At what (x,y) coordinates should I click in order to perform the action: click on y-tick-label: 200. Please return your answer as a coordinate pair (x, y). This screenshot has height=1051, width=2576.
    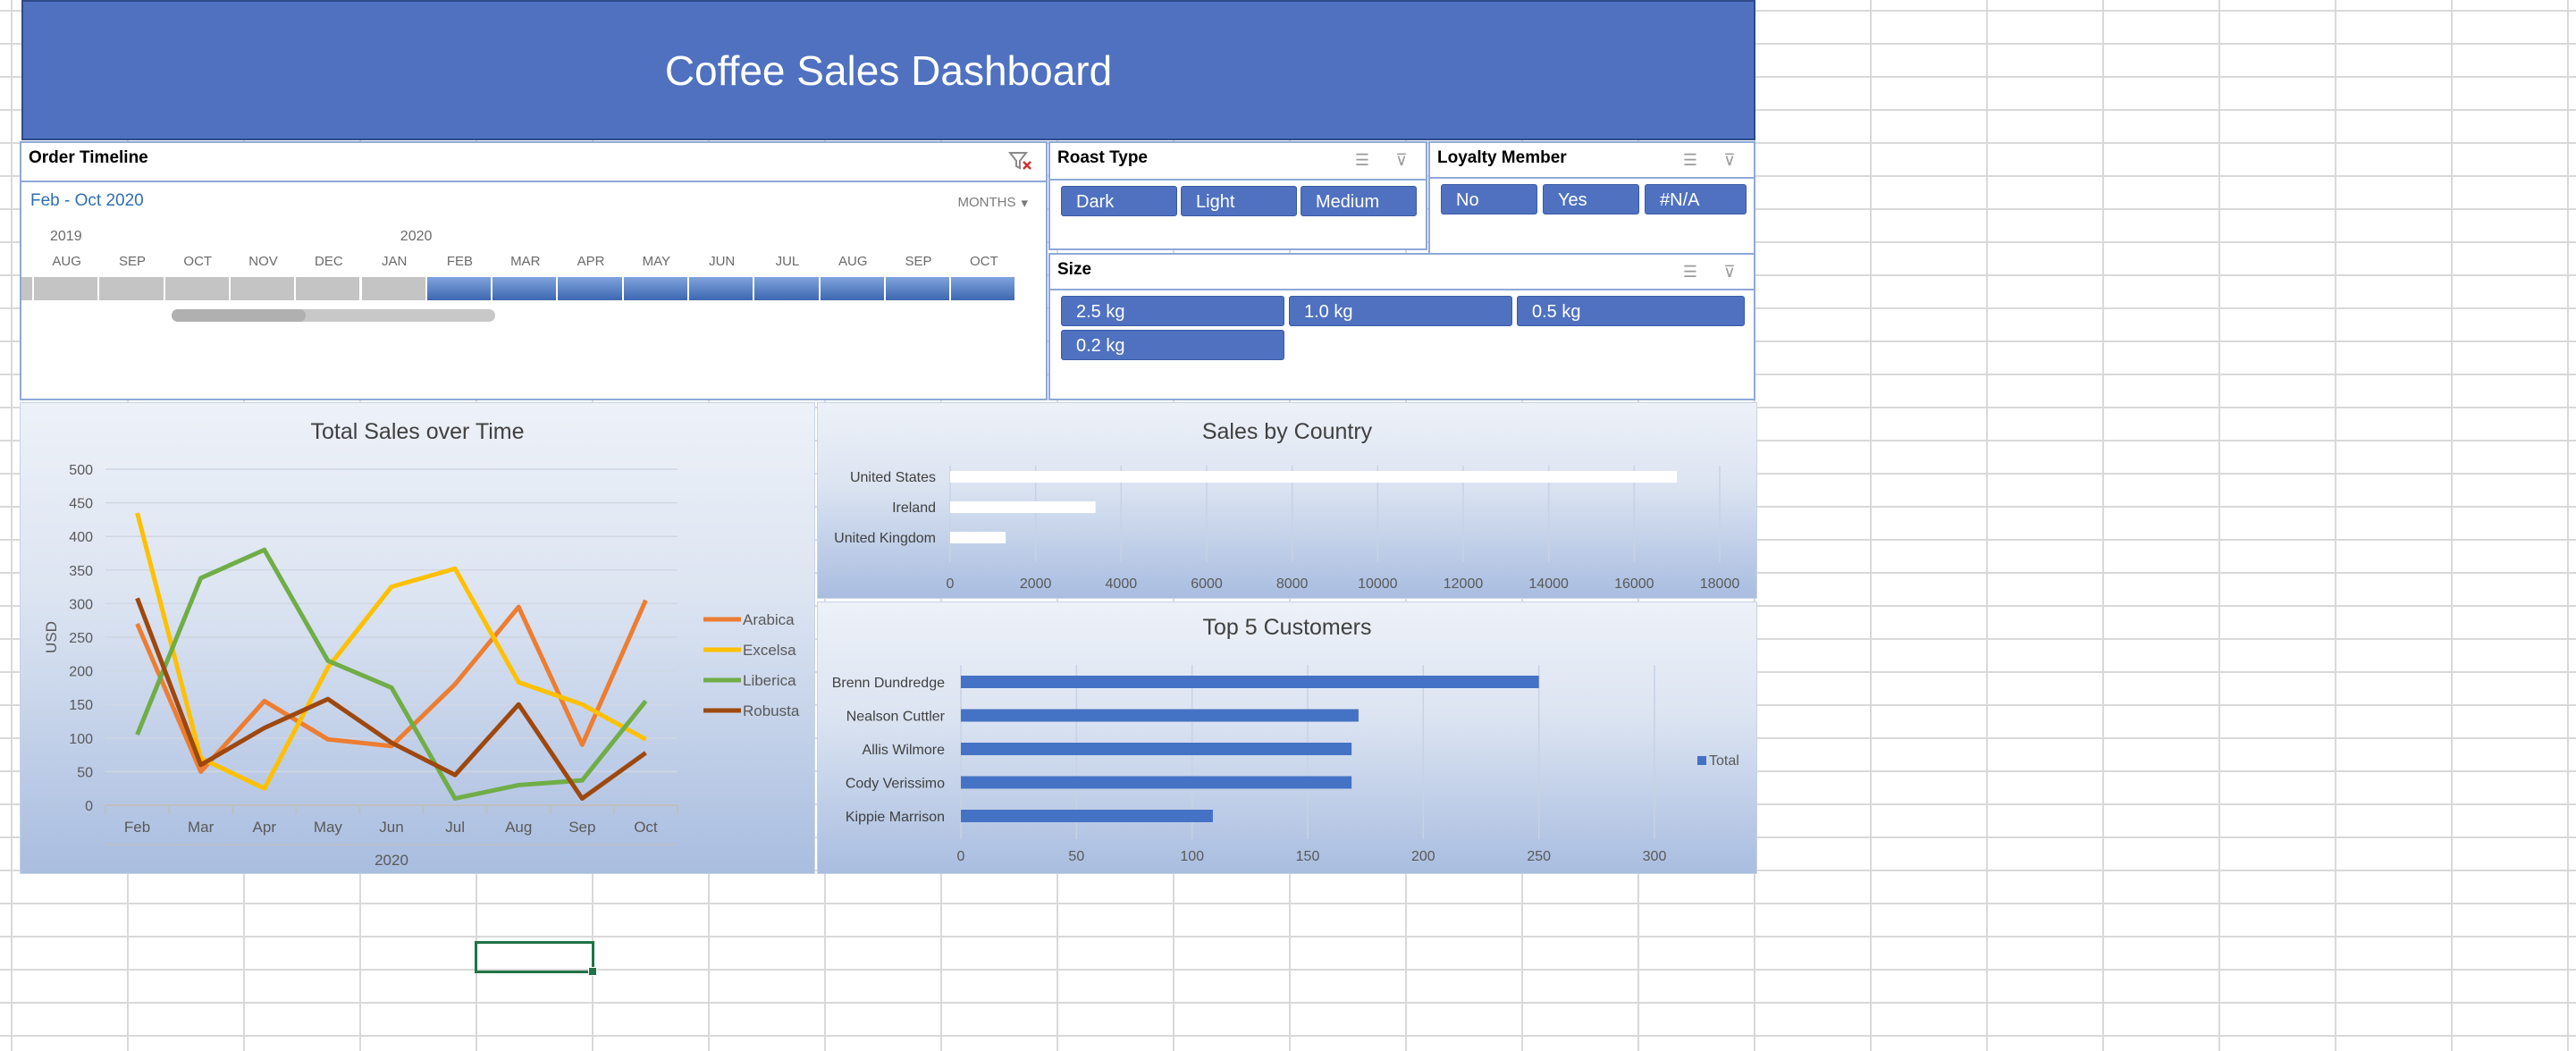
    Looking at the image, I should click on (81, 672).